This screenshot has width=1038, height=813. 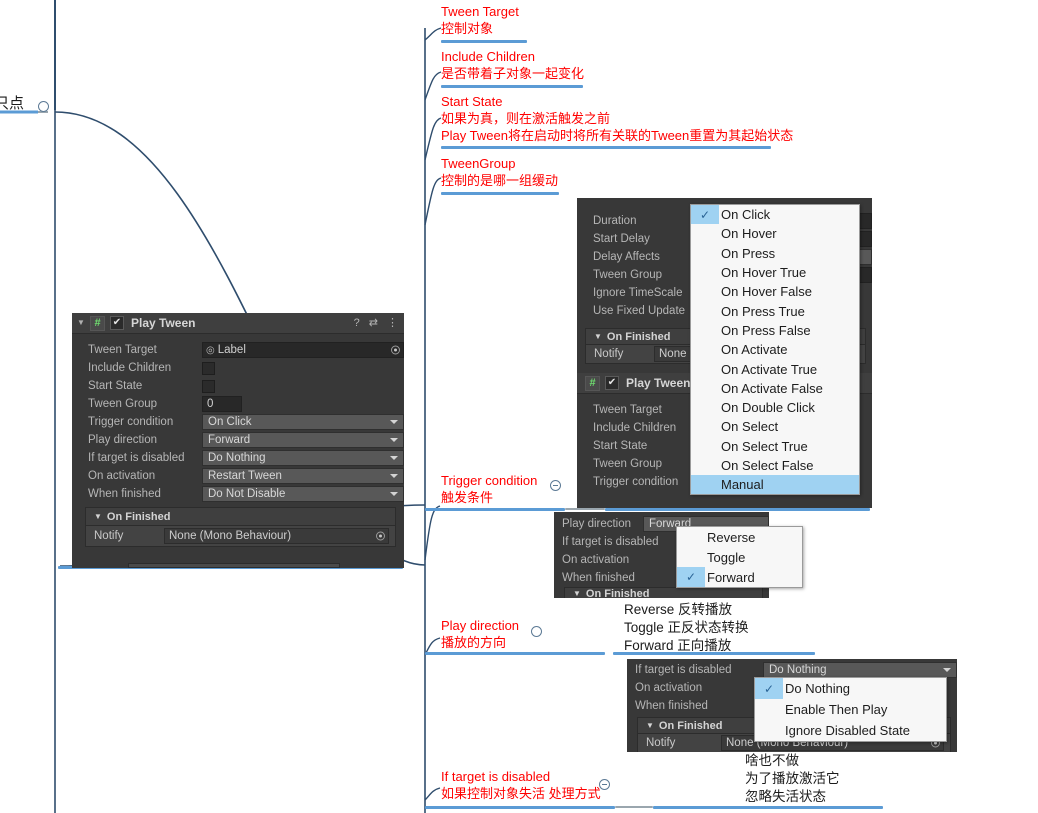 What do you see at coordinates (775, 388) in the screenshot?
I see `trigger-condition-menu-item-9: On Activate False` at bounding box center [775, 388].